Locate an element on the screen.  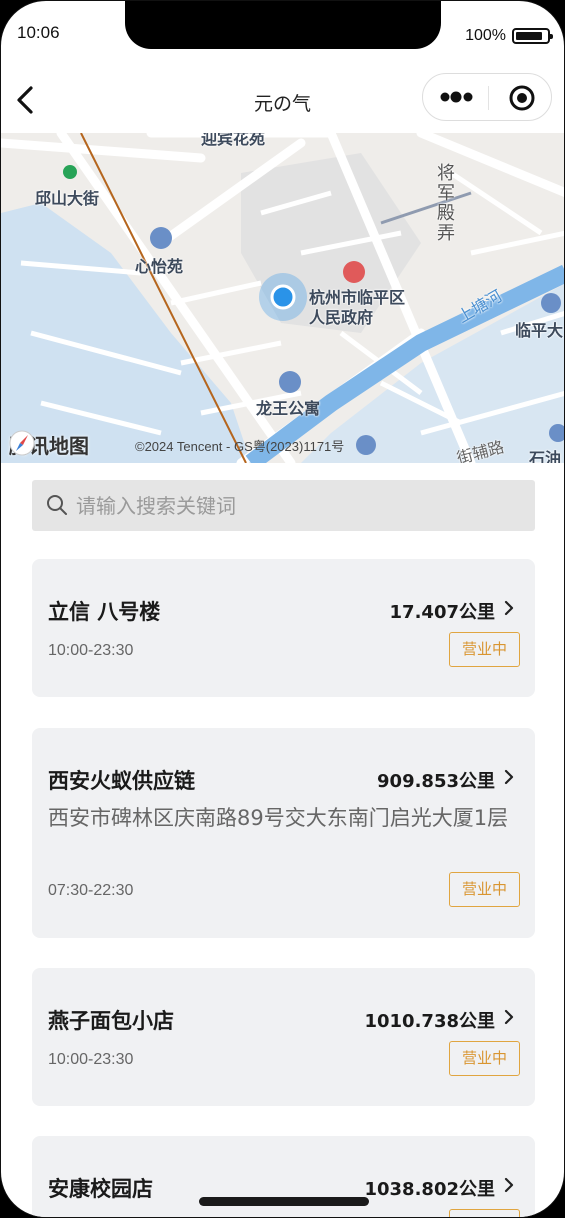
compass-logo-icon is located at coordinates (22, 443).